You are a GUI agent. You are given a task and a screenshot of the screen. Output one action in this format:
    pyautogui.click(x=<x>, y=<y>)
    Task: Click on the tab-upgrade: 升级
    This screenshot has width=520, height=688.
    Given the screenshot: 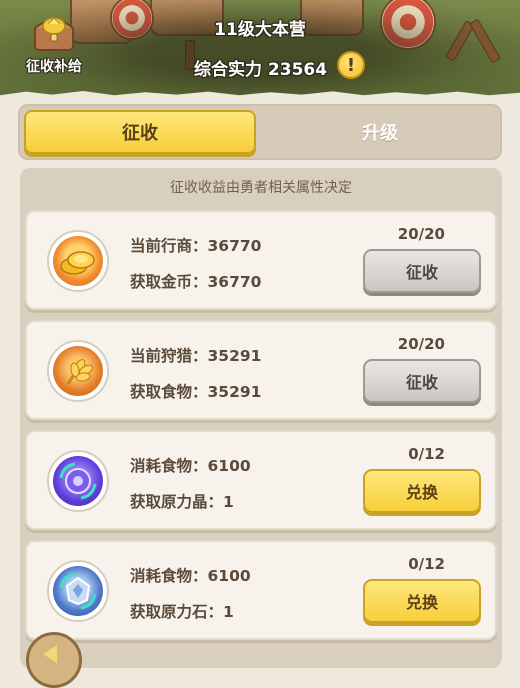 What is the action you would take?
    pyautogui.click(x=380, y=132)
    